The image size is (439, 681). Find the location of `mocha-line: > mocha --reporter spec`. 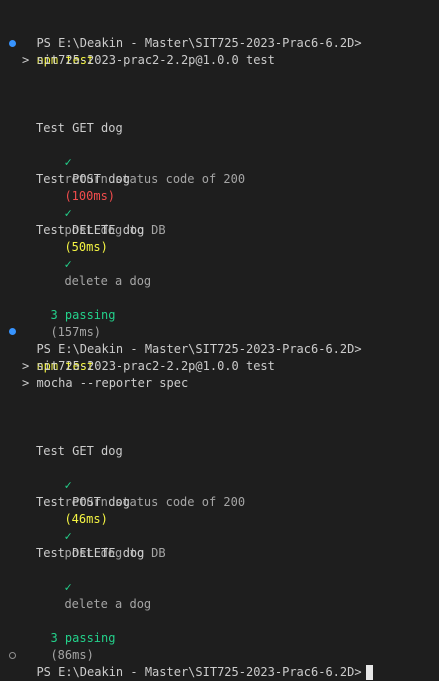

mocha-line: > mocha --reporter spec is located at coordinates (105, 383).